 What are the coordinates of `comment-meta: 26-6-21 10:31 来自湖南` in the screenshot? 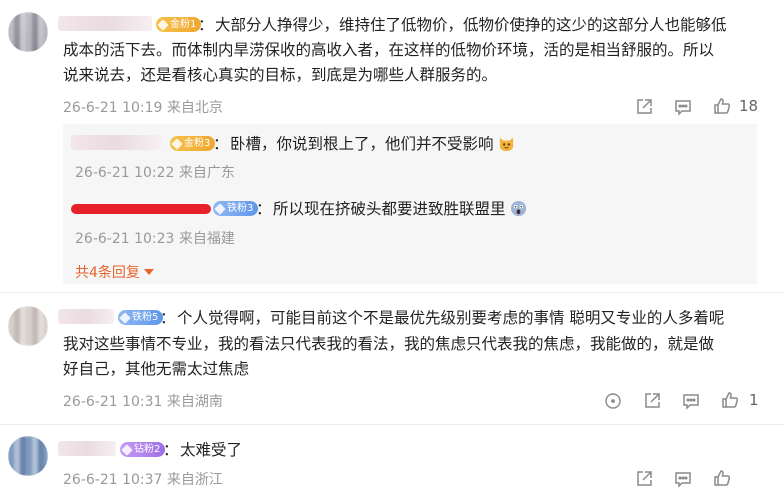 It's located at (143, 401).